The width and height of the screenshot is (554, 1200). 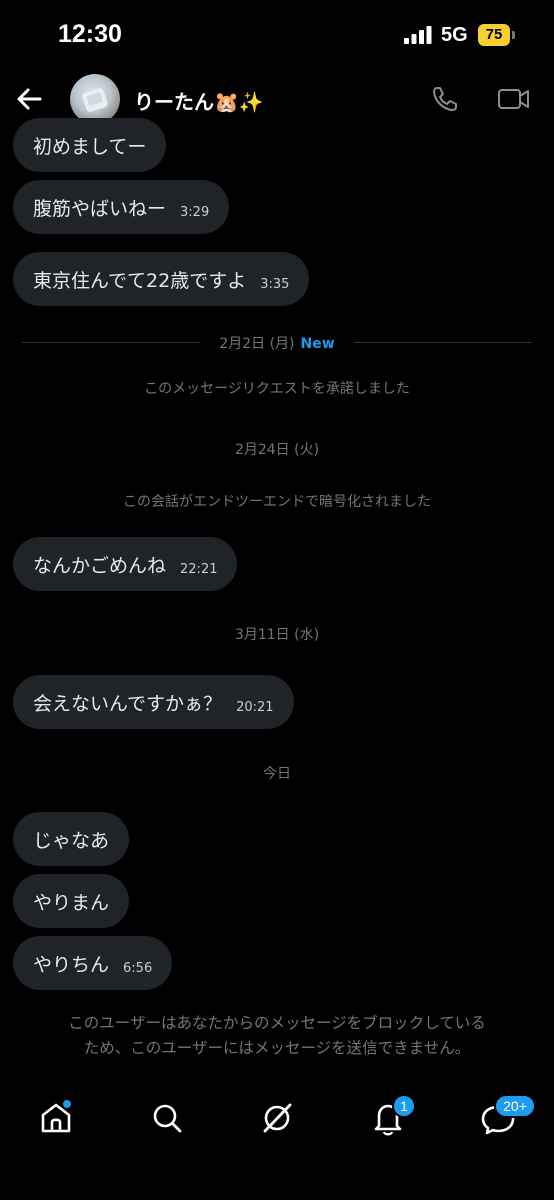 What do you see at coordinates (494, 35) in the screenshot?
I see `battery-level: 75` at bounding box center [494, 35].